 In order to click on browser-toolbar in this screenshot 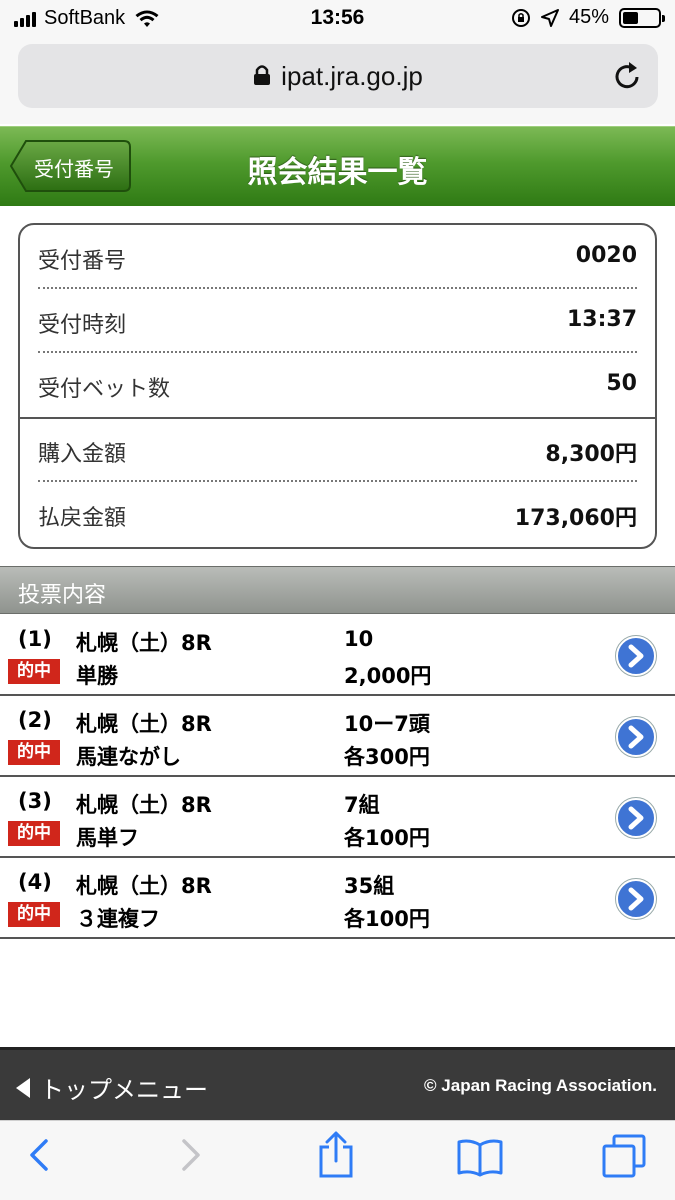, I will do `click(337, 1160)`.